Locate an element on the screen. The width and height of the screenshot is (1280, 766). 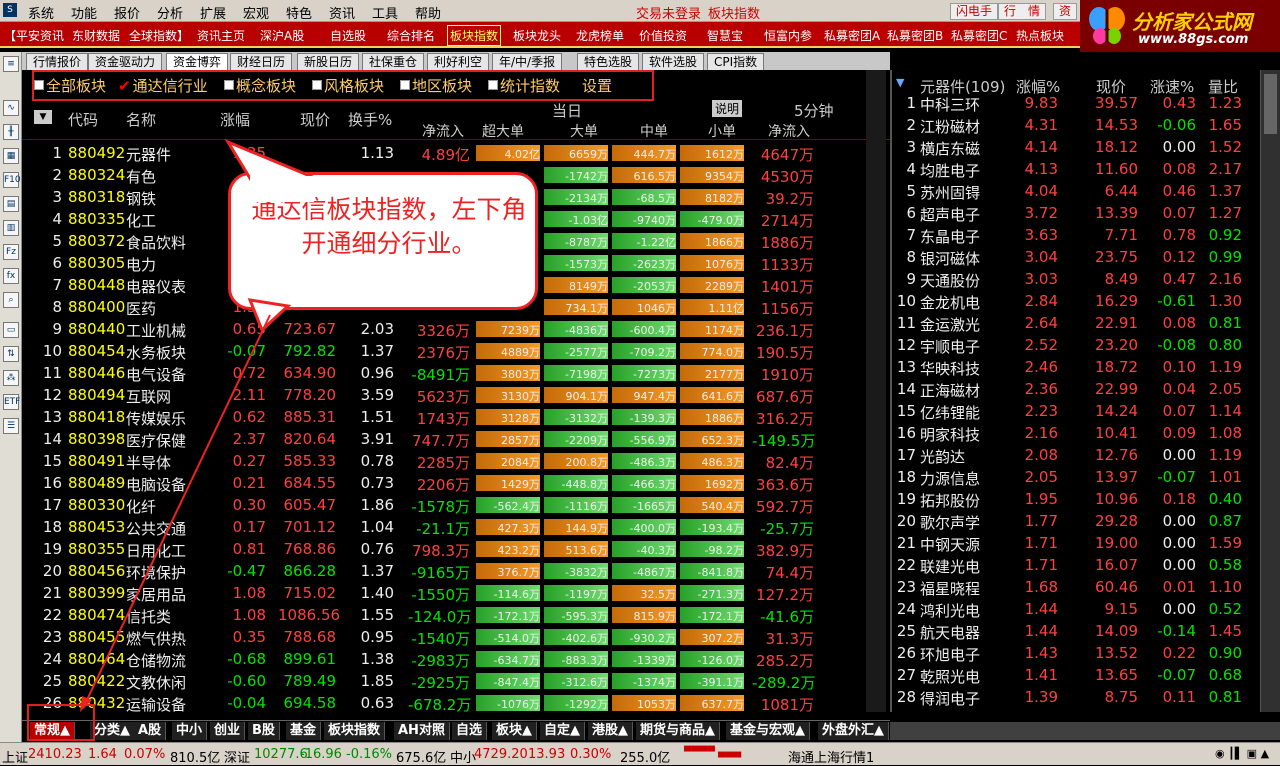
shortcut-global-index: 全球指数】 is located at coordinates (159, 35).